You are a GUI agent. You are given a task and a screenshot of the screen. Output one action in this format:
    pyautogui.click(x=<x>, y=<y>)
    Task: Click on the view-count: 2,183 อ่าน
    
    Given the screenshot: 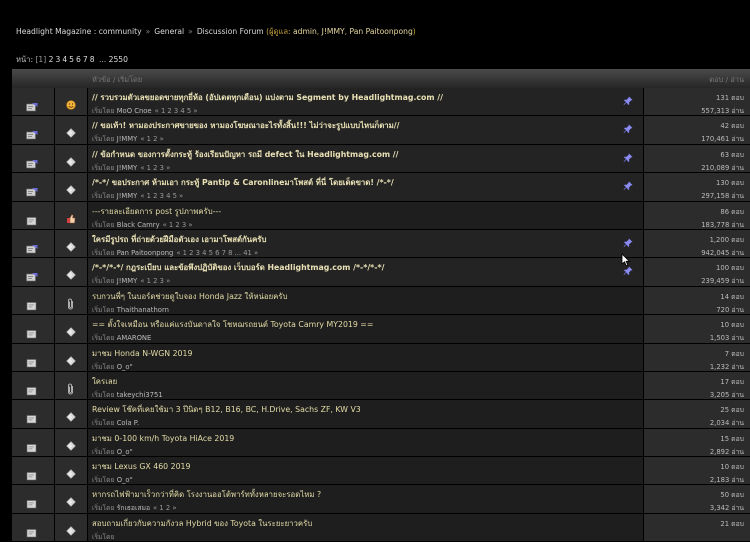 What is the action you would take?
    pyautogui.click(x=726, y=480)
    